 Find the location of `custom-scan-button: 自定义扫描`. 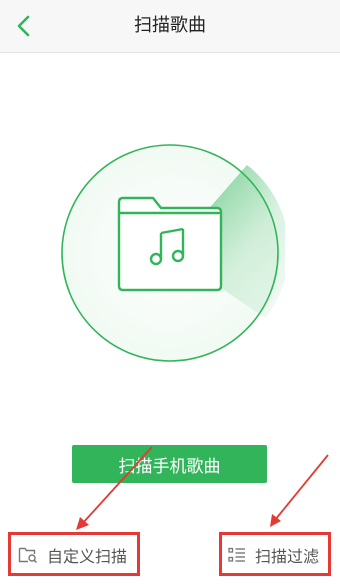

custom-scan-button: 自定义扫描 is located at coordinates (72, 555).